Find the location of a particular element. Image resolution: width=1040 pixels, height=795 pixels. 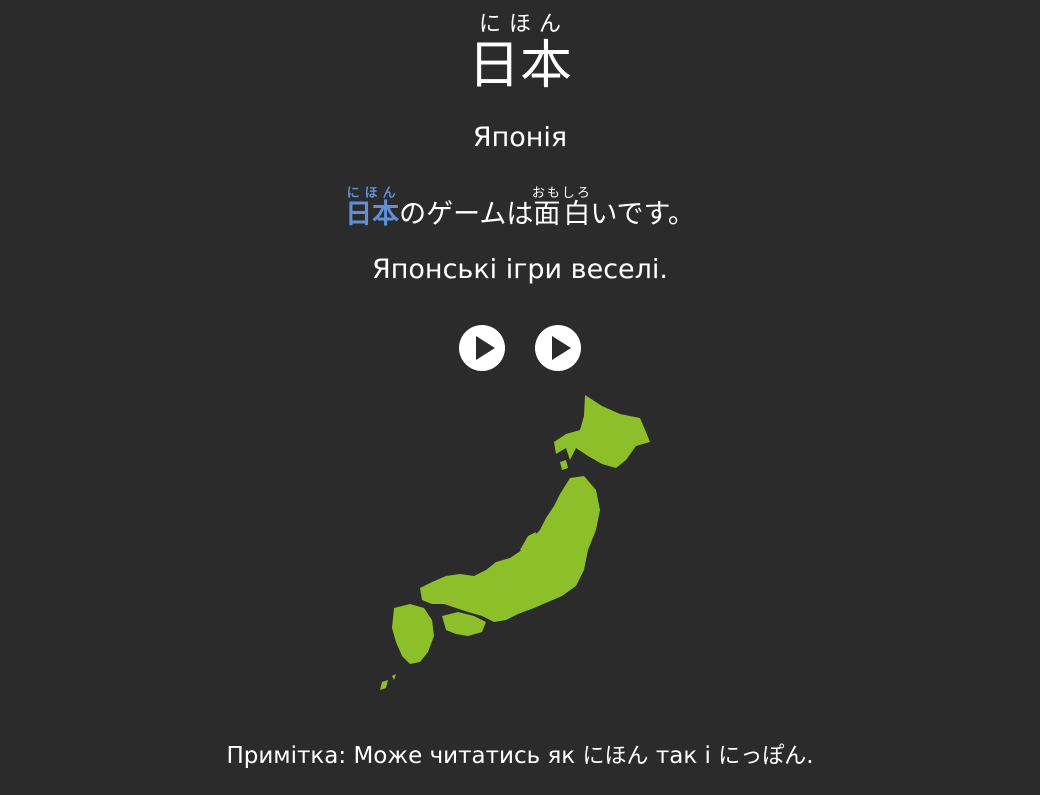

sentence-target-kanji: 日本 is located at coordinates (372, 214).